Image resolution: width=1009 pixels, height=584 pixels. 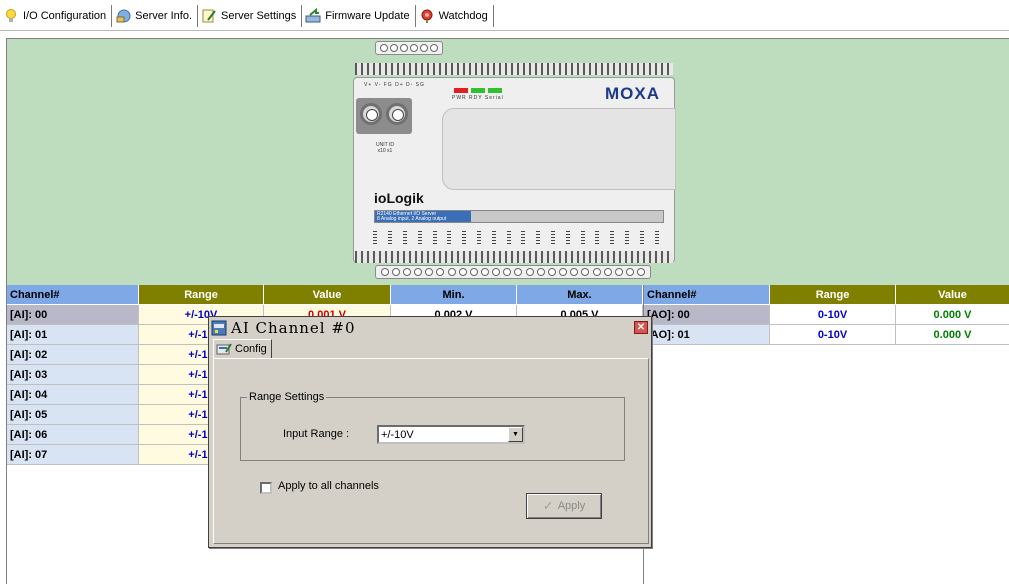 I want to click on input-range-label: Input Range :, so click(x=316, y=434).